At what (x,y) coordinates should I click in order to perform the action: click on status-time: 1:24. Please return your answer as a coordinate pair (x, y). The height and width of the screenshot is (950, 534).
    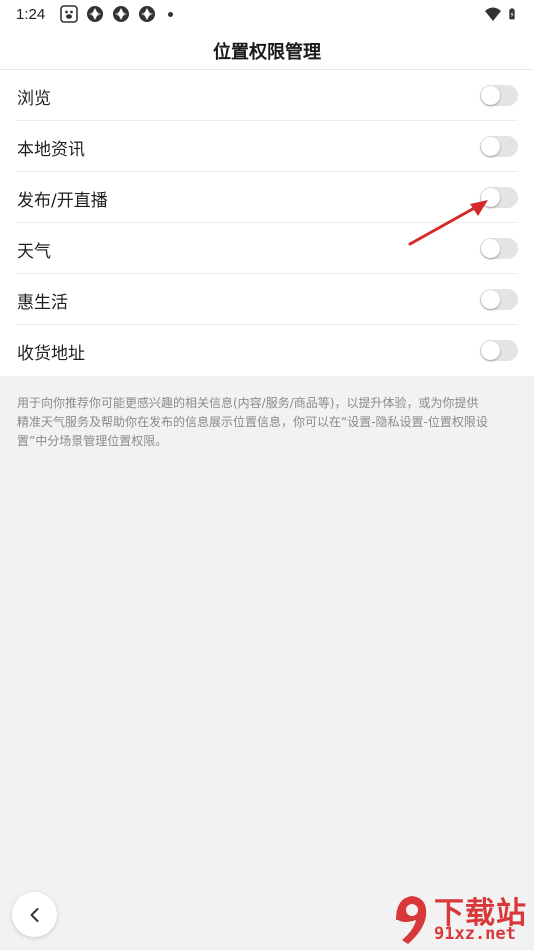
    Looking at the image, I should click on (31, 14).